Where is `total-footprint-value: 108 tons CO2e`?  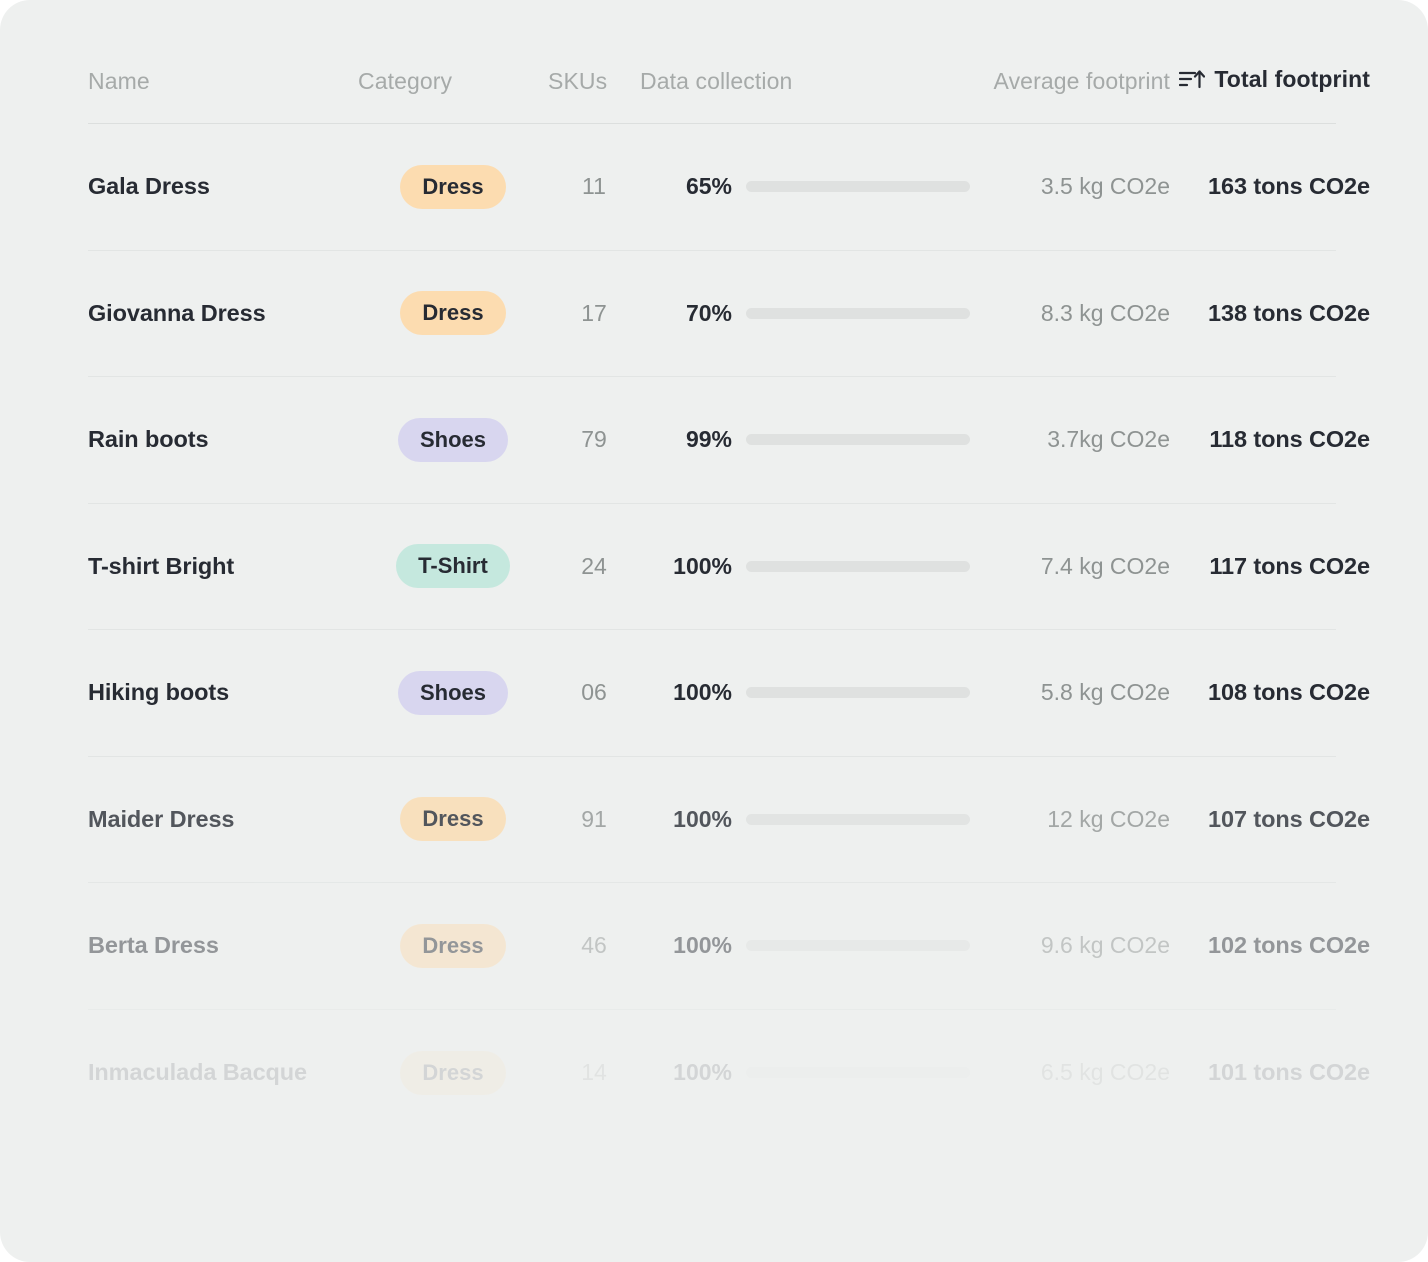 total-footprint-value: 108 tons CO2e is located at coordinates (1289, 692).